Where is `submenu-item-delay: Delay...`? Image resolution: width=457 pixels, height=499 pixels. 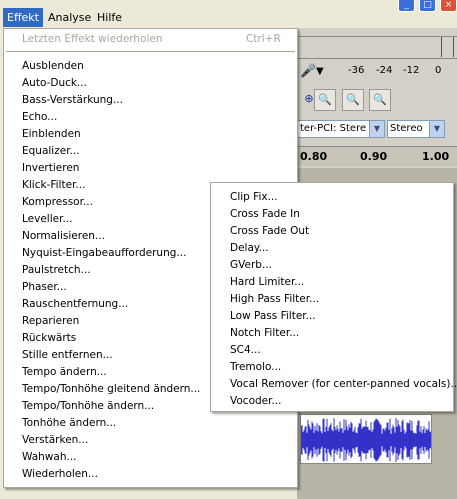 submenu-item-delay: Delay... is located at coordinates (332, 248).